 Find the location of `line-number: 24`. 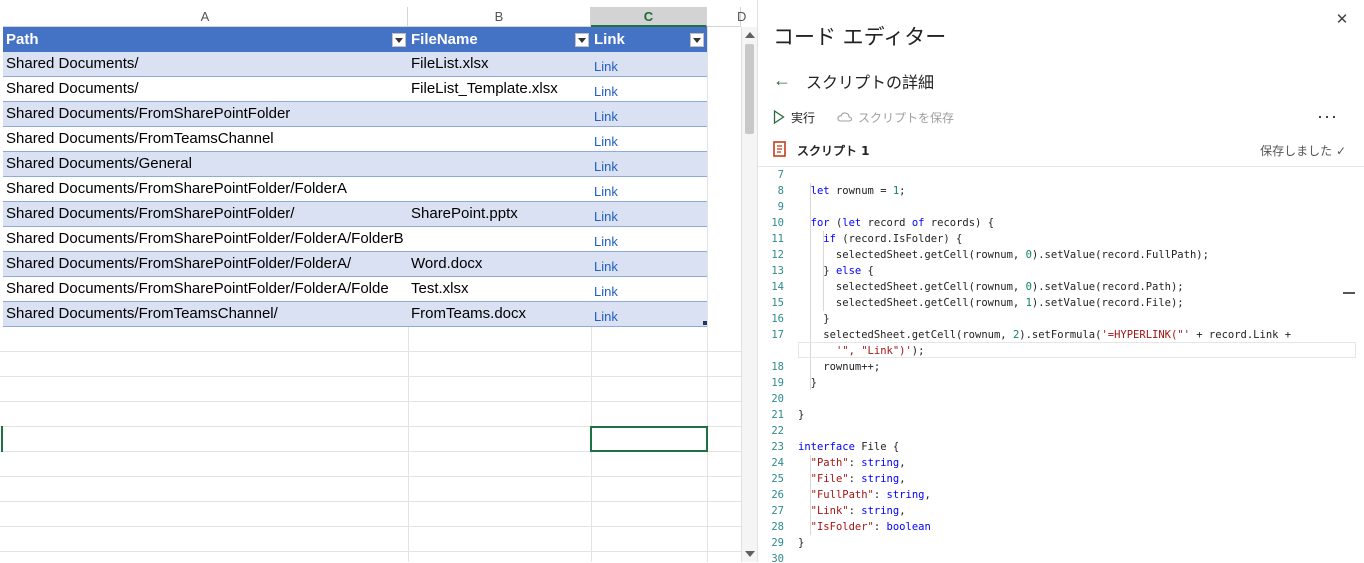

line-number: 24 is located at coordinates (777, 463).